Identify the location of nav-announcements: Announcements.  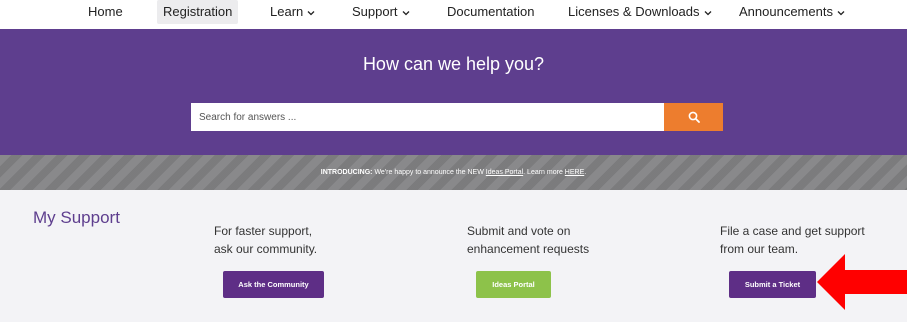
(792, 12).